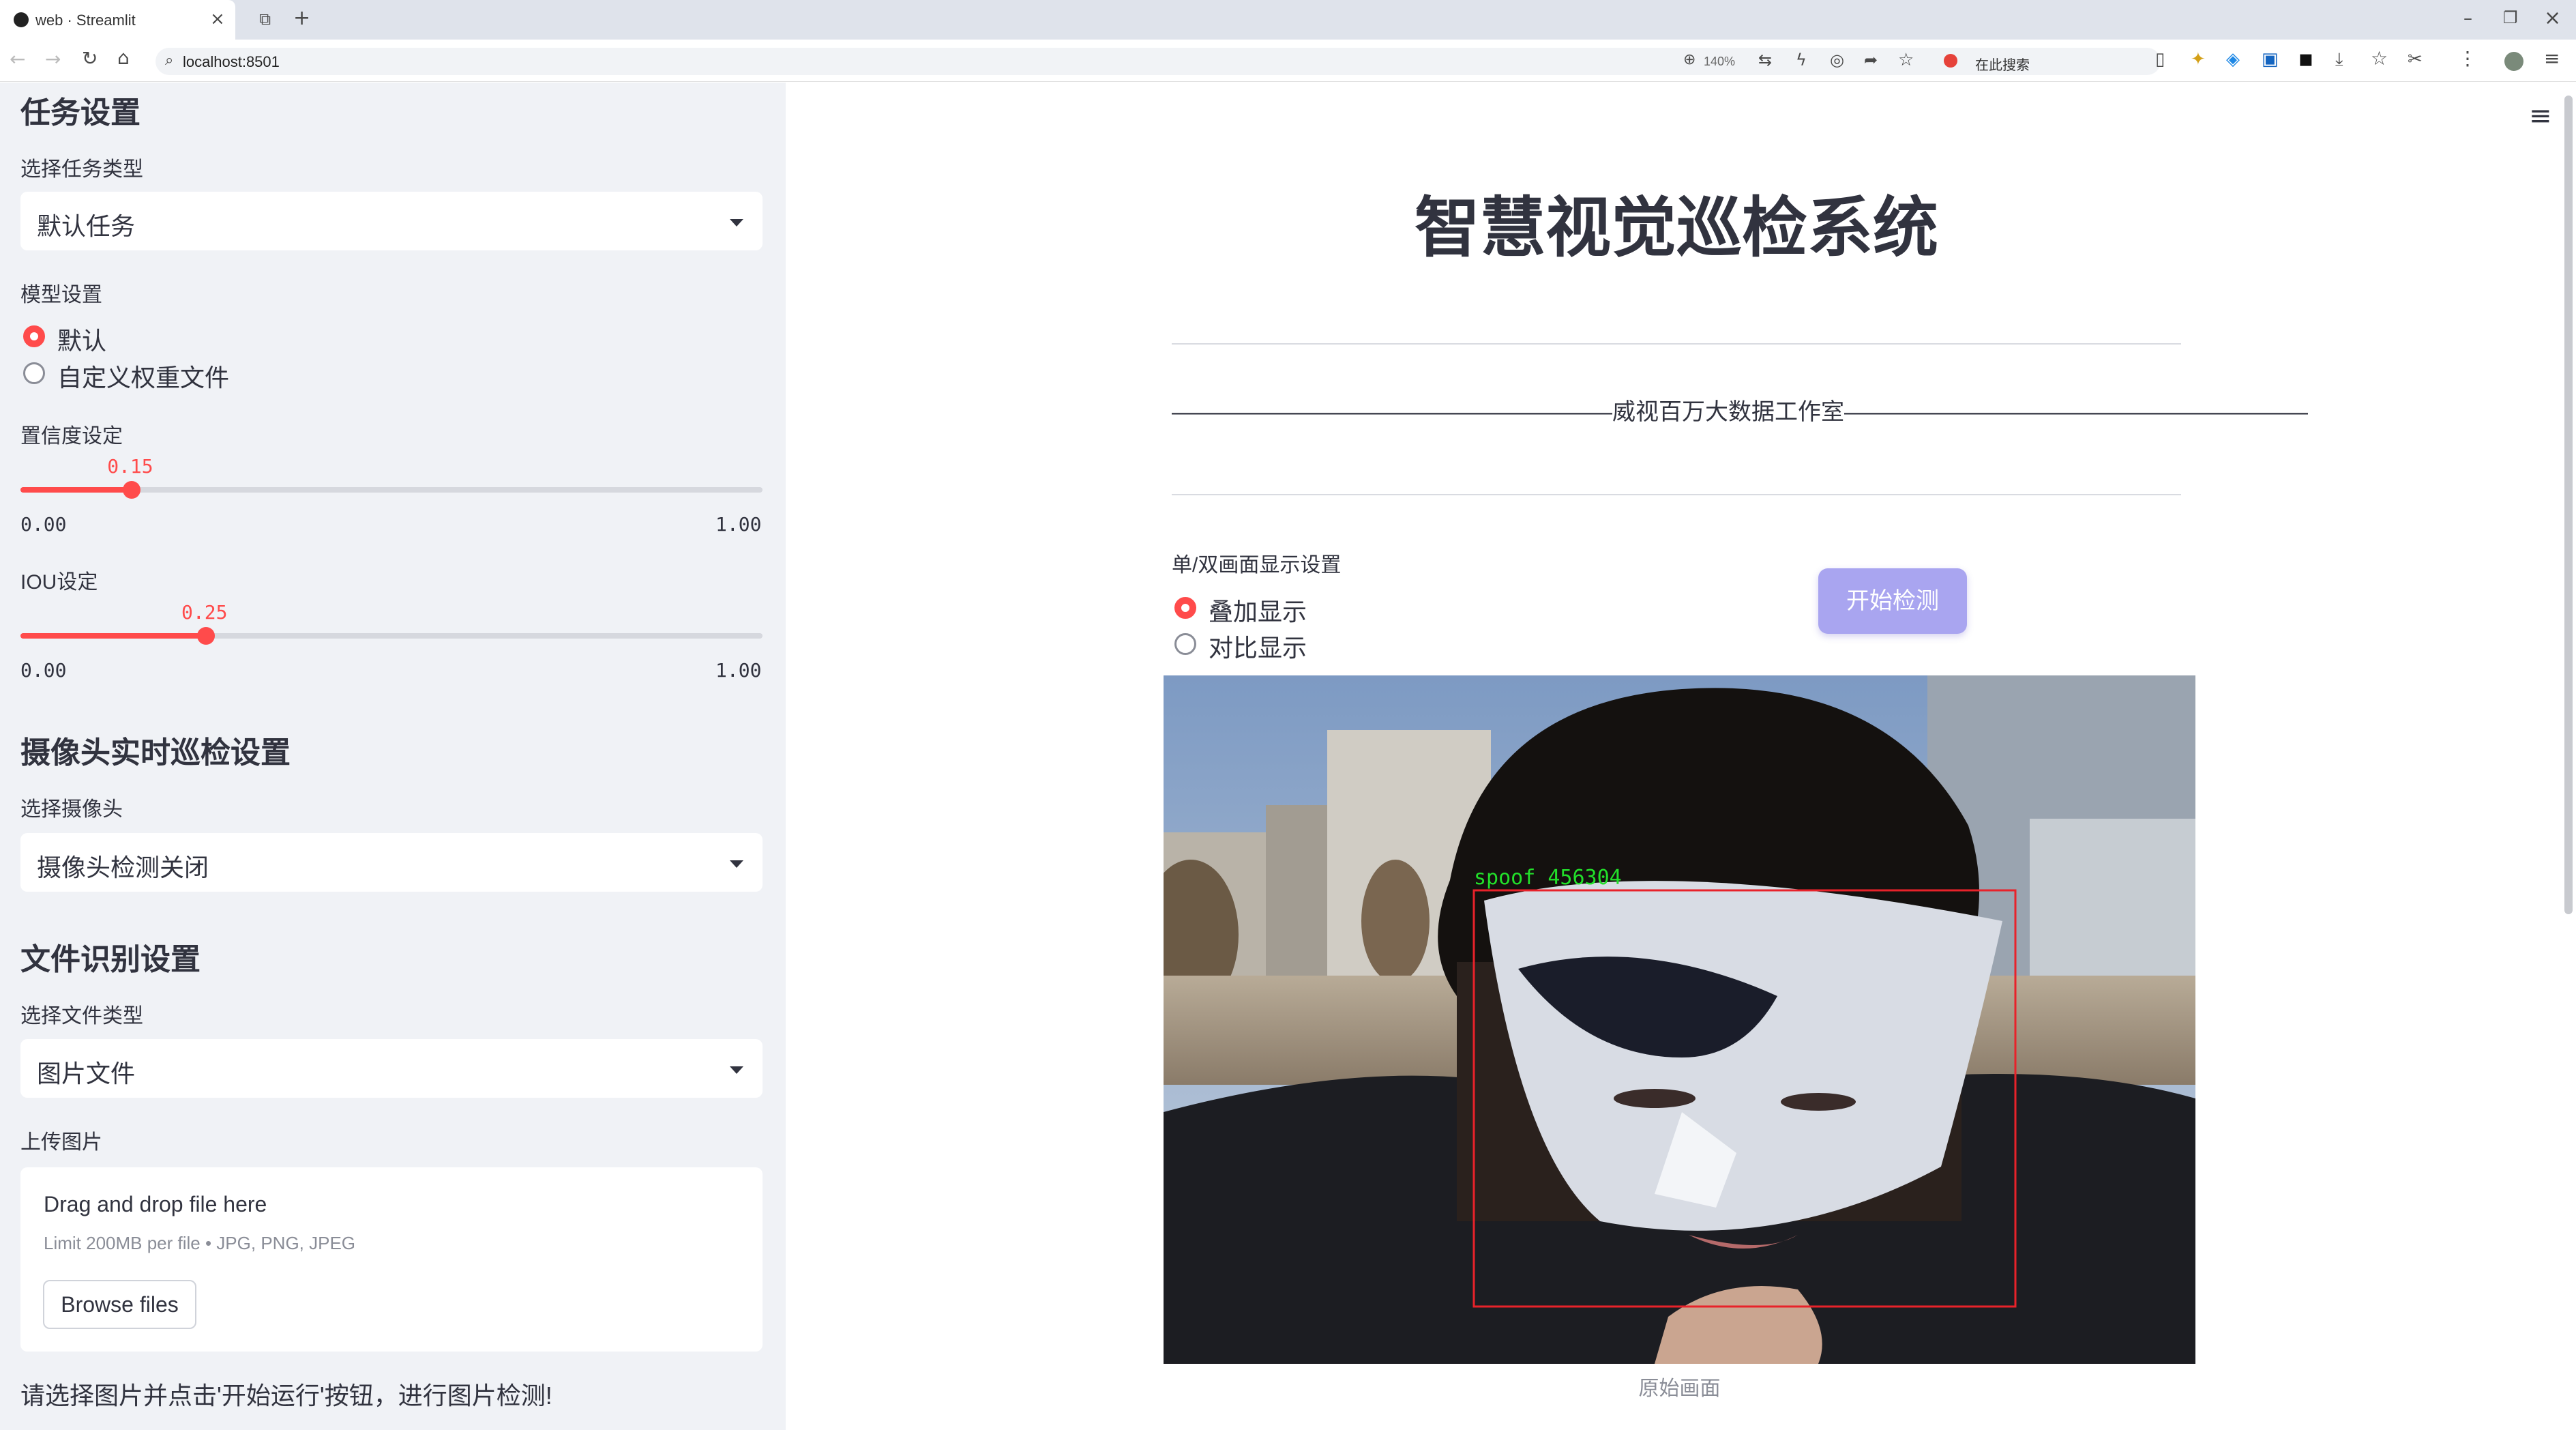  What do you see at coordinates (1892, 601) in the screenshot?
I see `start-detection-button: 开始检测` at bounding box center [1892, 601].